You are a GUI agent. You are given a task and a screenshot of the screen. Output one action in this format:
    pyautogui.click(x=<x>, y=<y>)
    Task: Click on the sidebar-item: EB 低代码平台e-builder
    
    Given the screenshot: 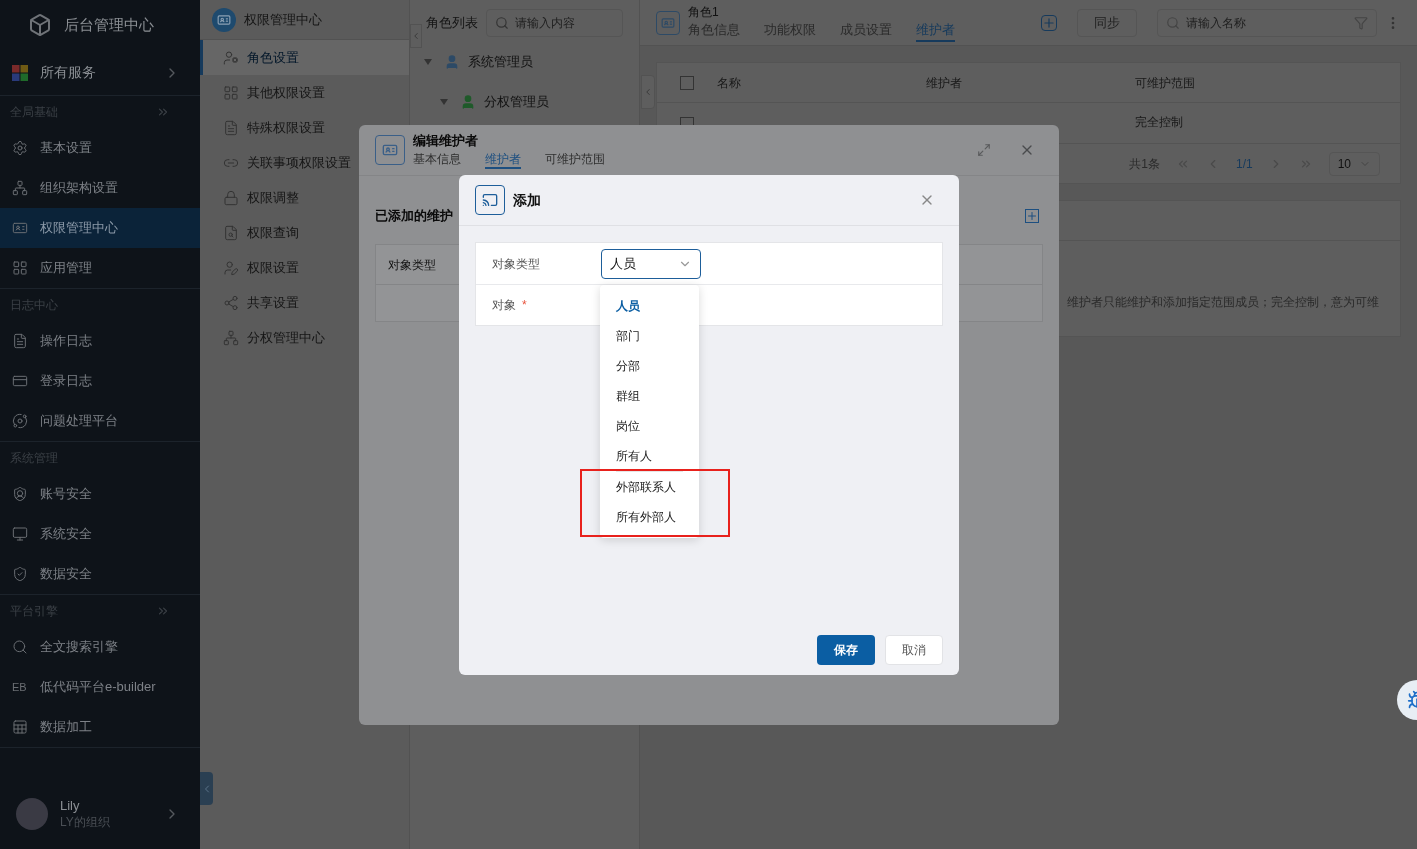 What is the action you would take?
    pyautogui.click(x=100, y=687)
    